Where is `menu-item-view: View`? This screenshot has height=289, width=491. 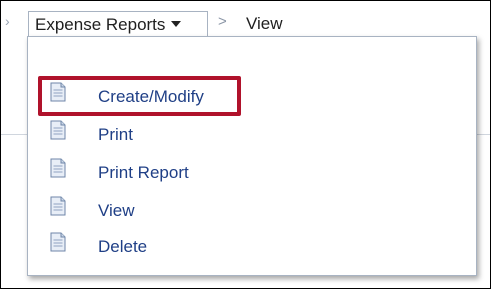
menu-item-view: View is located at coordinates (256, 211).